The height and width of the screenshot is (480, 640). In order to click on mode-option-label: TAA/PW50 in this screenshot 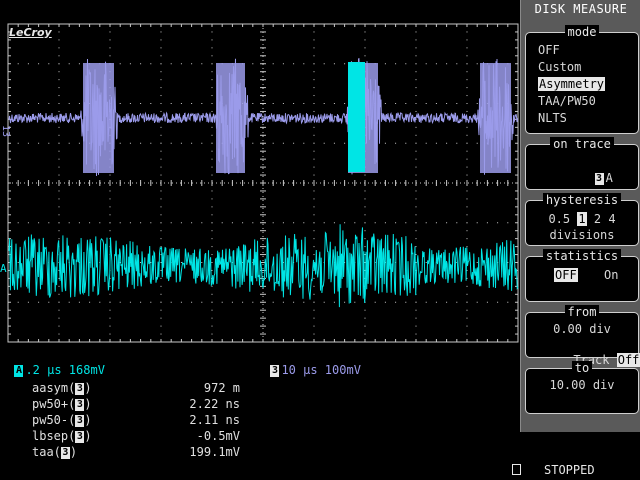, I will do `click(567, 101)`.